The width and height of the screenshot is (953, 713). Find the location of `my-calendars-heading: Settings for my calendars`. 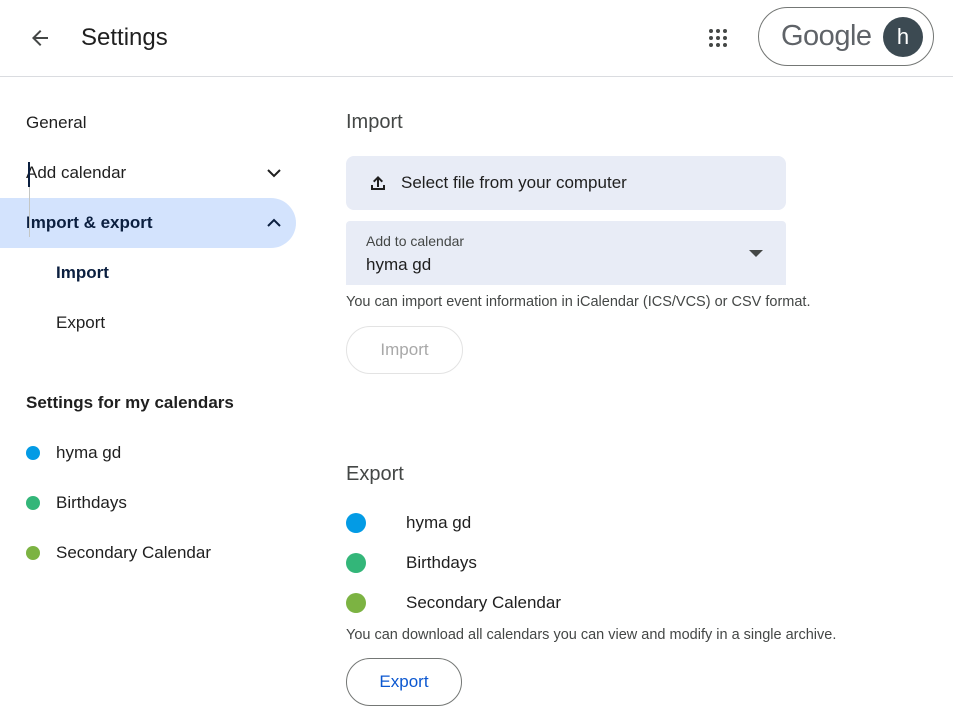

my-calendars-heading: Settings for my calendars is located at coordinates (130, 402).